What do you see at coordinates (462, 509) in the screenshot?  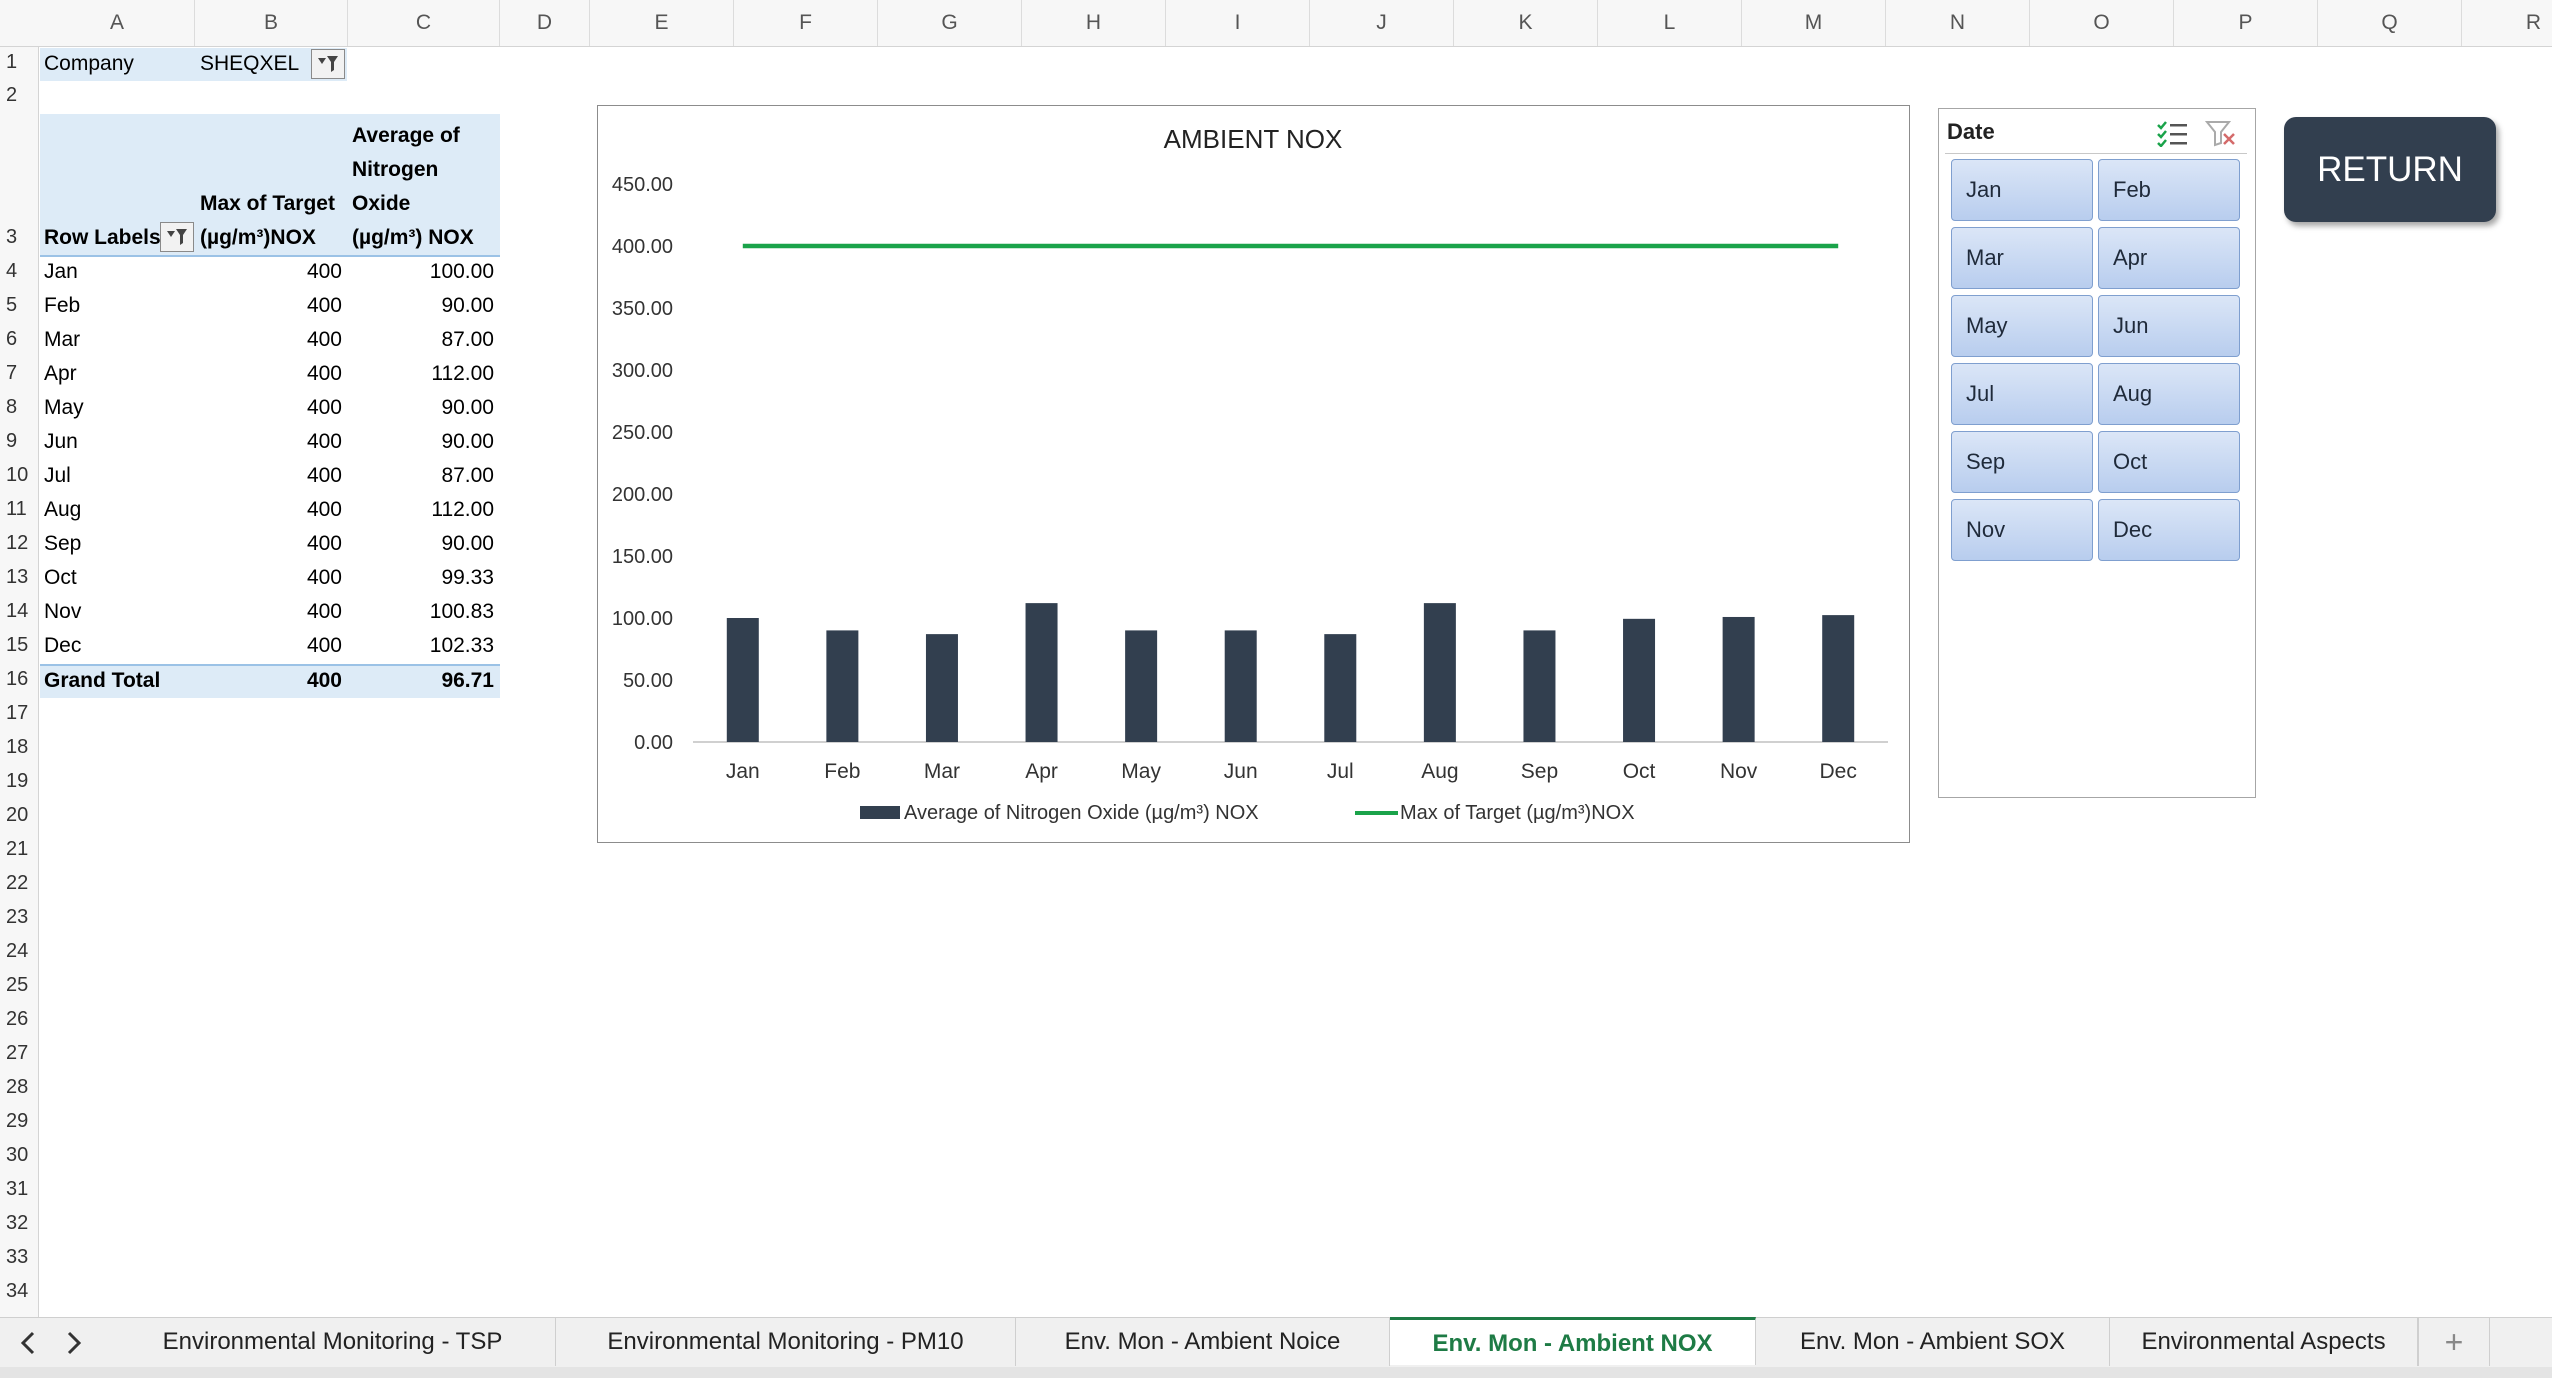 I see `pivot-row-avg: 112.00` at bounding box center [462, 509].